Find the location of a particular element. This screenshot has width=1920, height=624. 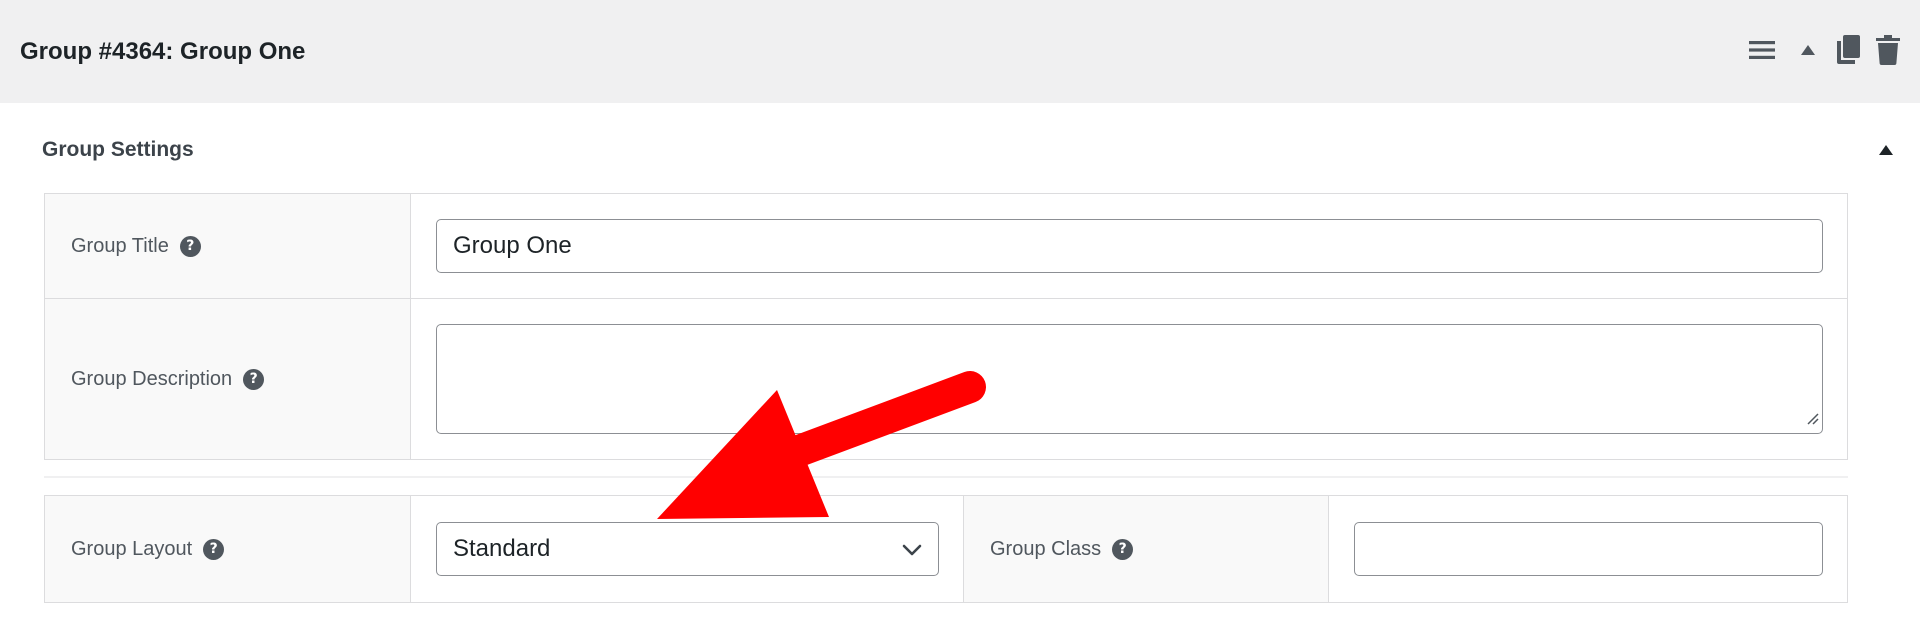

group-layout-field-cell: Standard is located at coordinates (687, 549).